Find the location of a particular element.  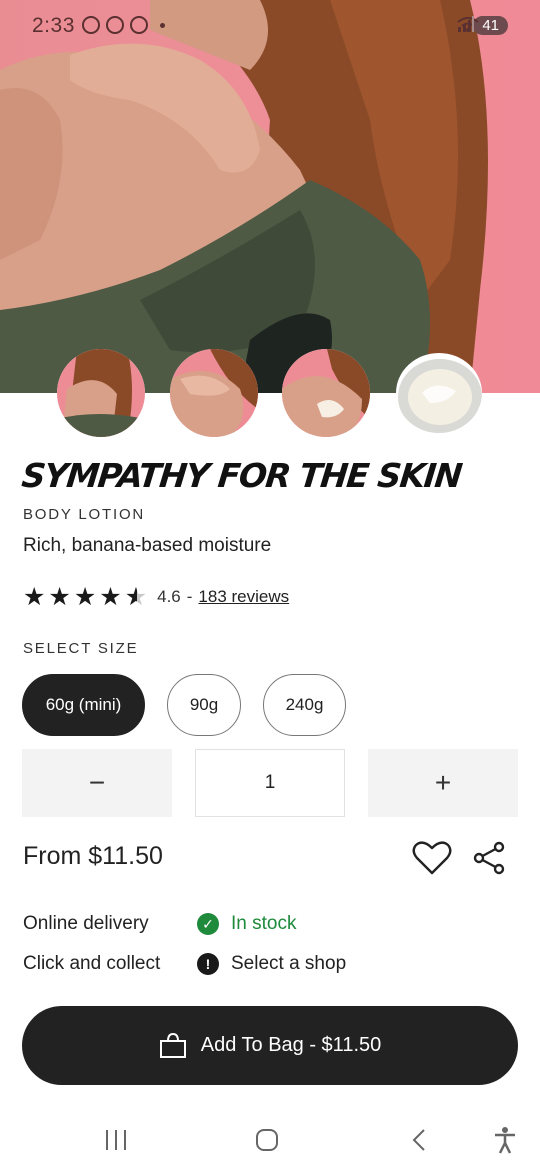

accessibility-icon is located at coordinates (505, 1140).